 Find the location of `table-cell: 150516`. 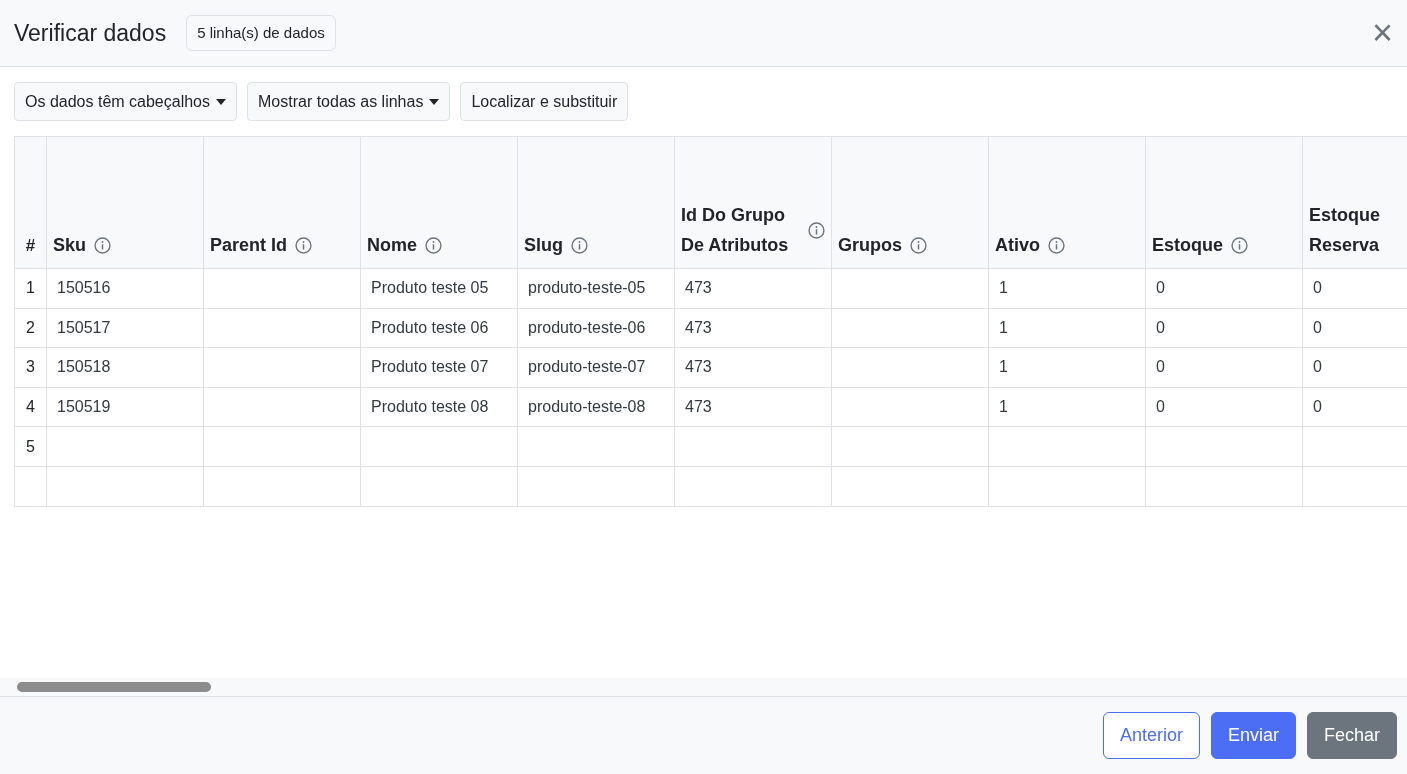

table-cell: 150516 is located at coordinates (84, 288).